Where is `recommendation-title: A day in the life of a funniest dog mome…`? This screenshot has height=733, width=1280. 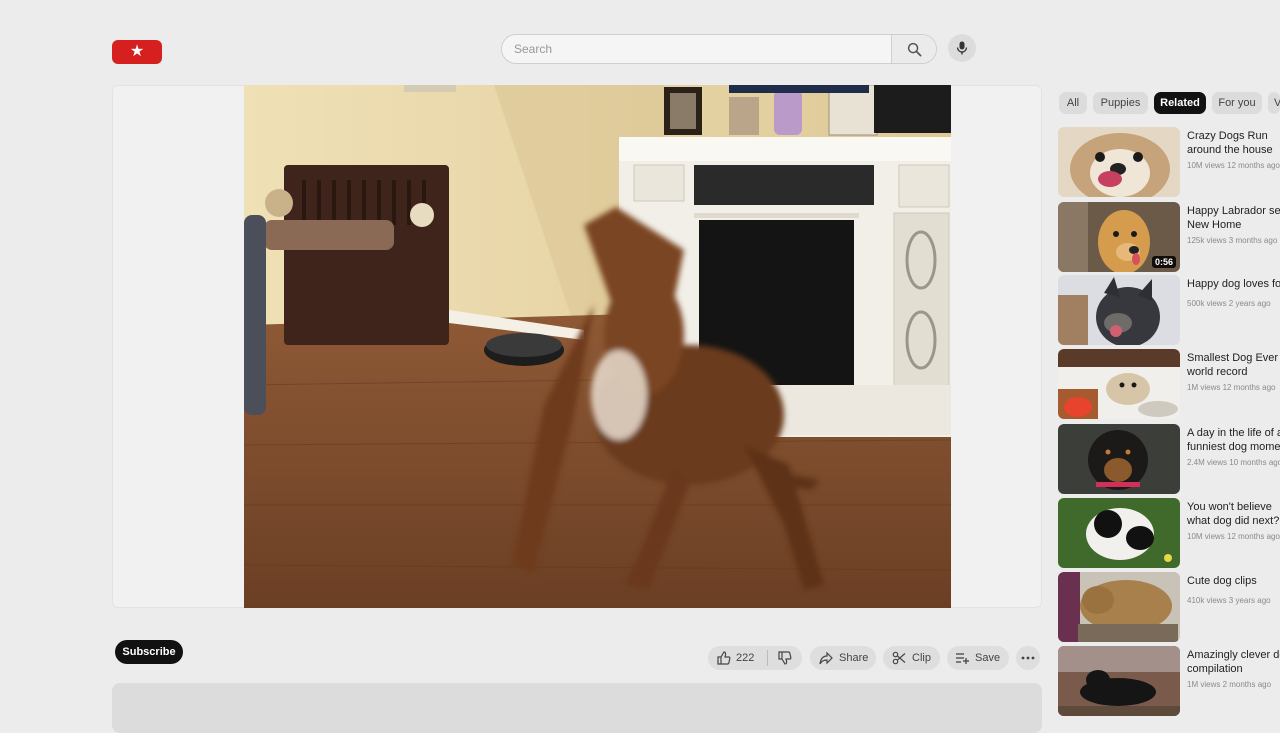
recommendation-title: A day in the life of a funniest dog mome… is located at coordinates (1233, 440).